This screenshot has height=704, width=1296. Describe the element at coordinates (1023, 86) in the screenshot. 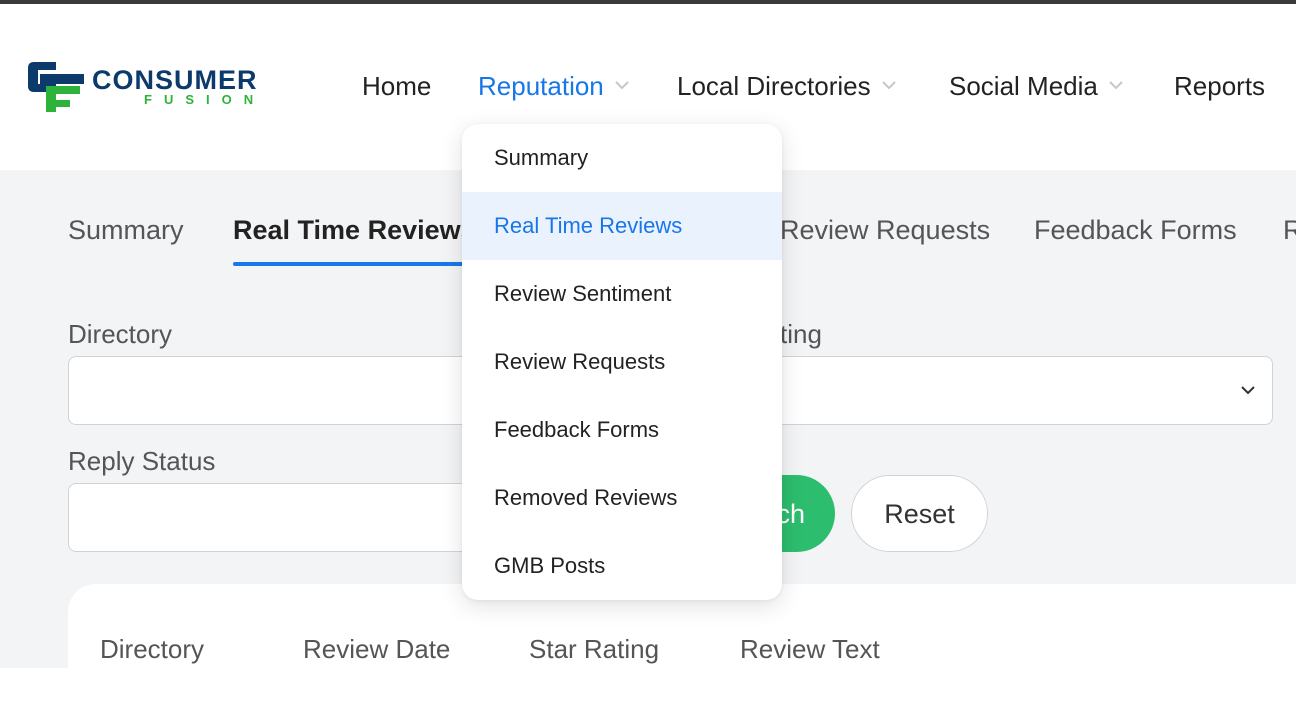

I see `nav-social-media-label: Social Media` at that location.